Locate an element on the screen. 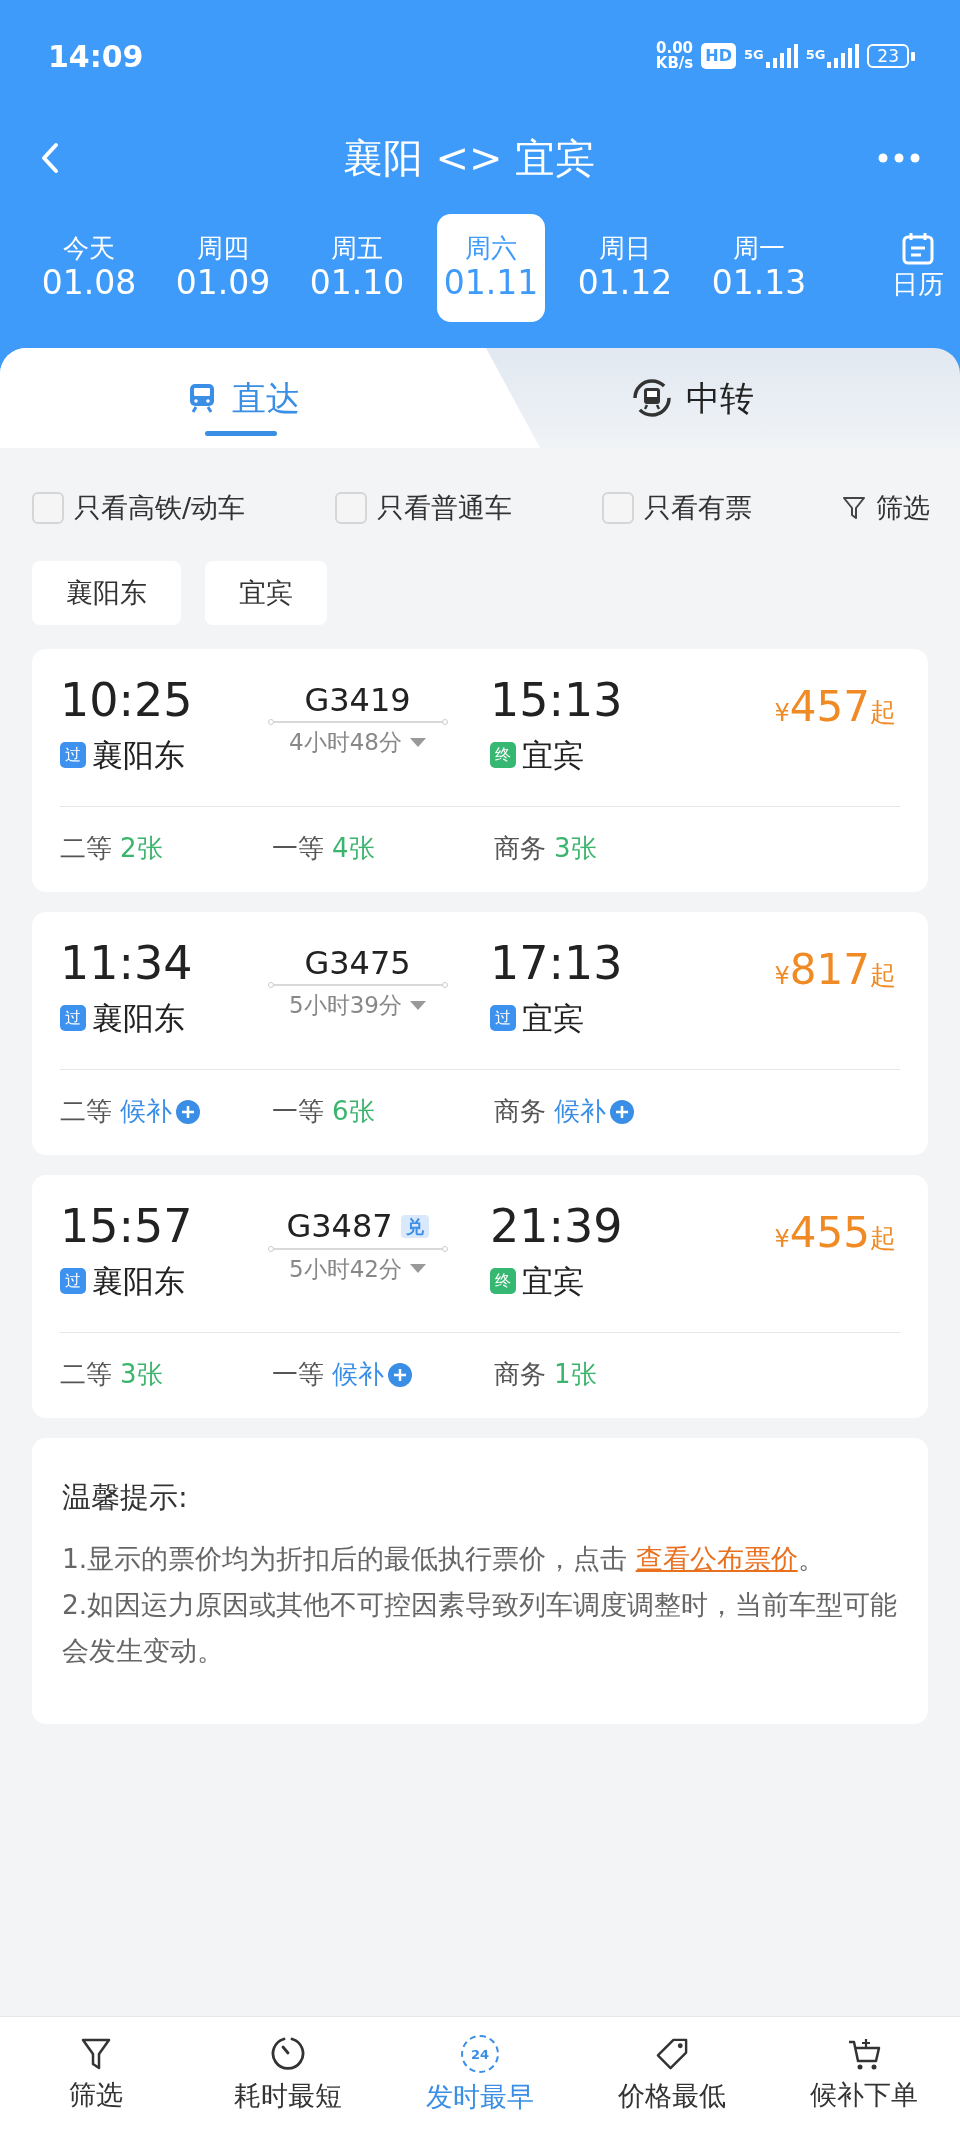 This screenshot has height=2136, width=960. nav-tab: 价格最低 is located at coordinates (672, 2076).